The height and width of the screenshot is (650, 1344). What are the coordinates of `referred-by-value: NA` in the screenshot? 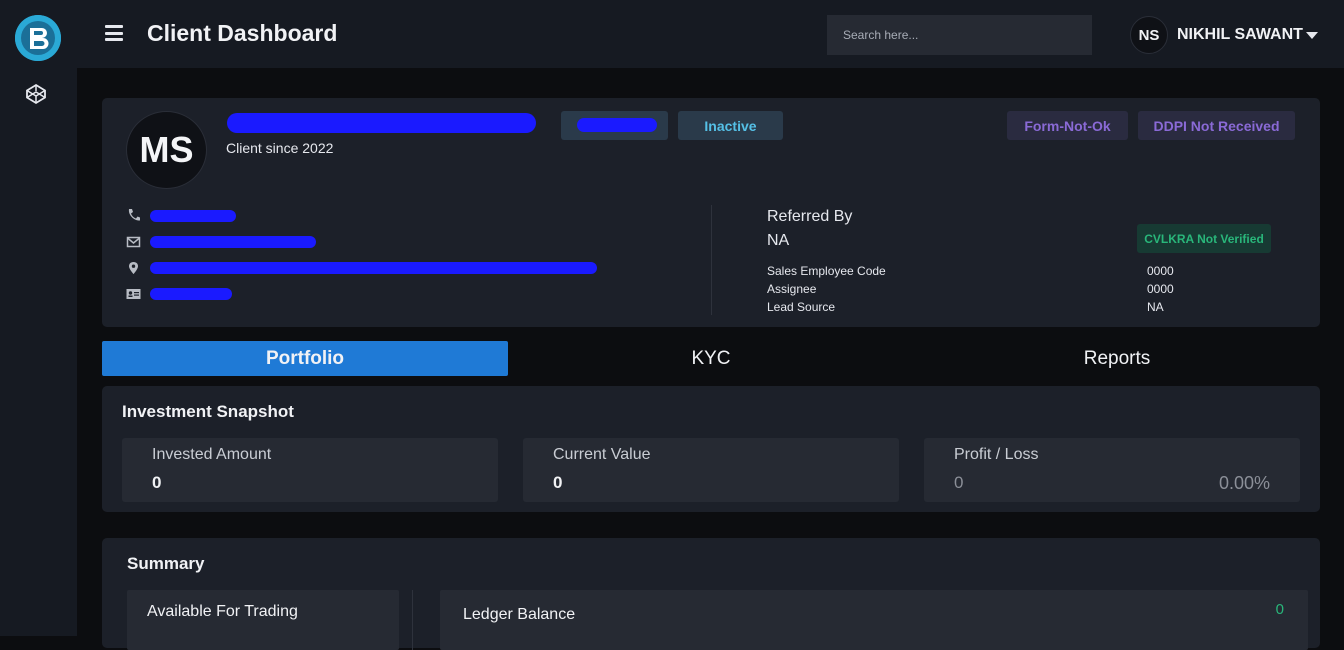 It's located at (778, 240).